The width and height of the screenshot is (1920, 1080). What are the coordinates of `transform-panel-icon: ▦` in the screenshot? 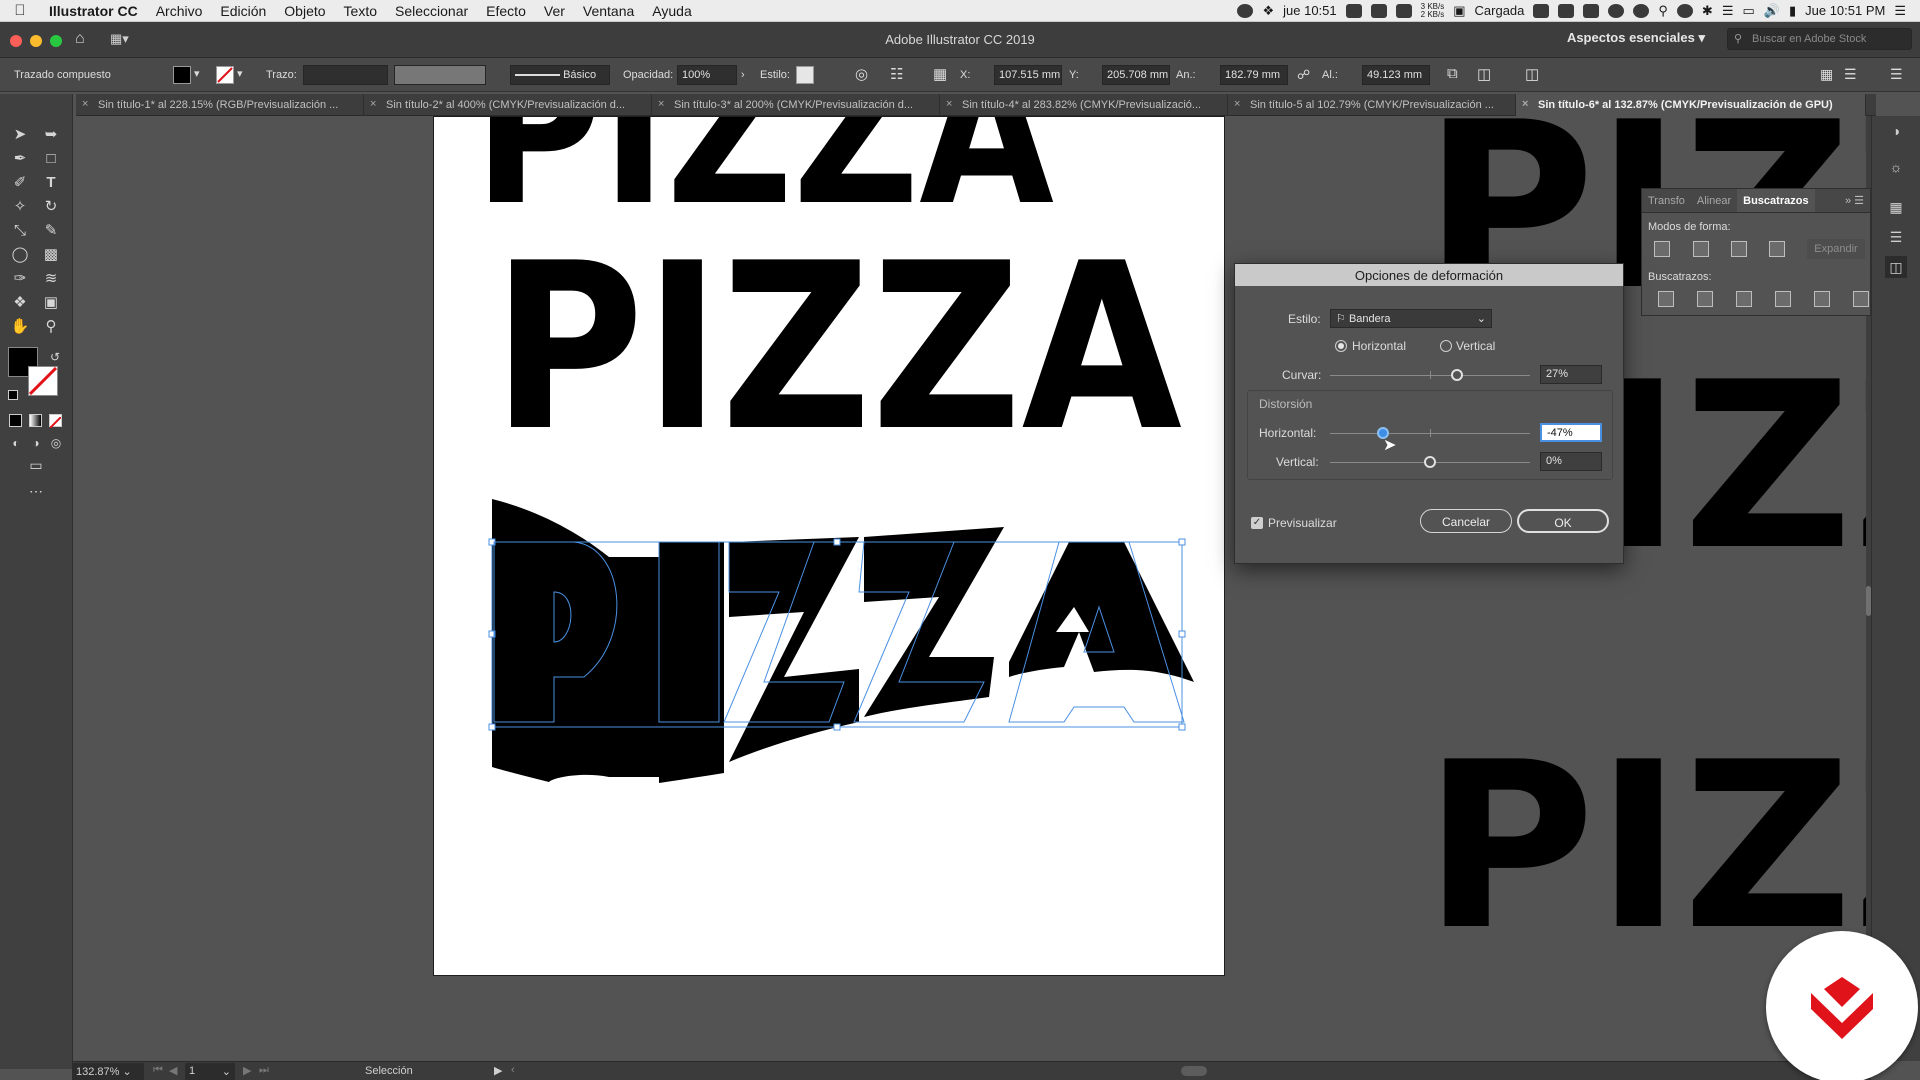 It's located at (1896, 207).